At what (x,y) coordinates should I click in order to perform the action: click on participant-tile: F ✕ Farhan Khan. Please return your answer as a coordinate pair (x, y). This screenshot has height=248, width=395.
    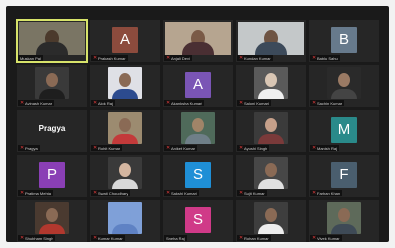
    Looking at the image, I should click on (344, 176).